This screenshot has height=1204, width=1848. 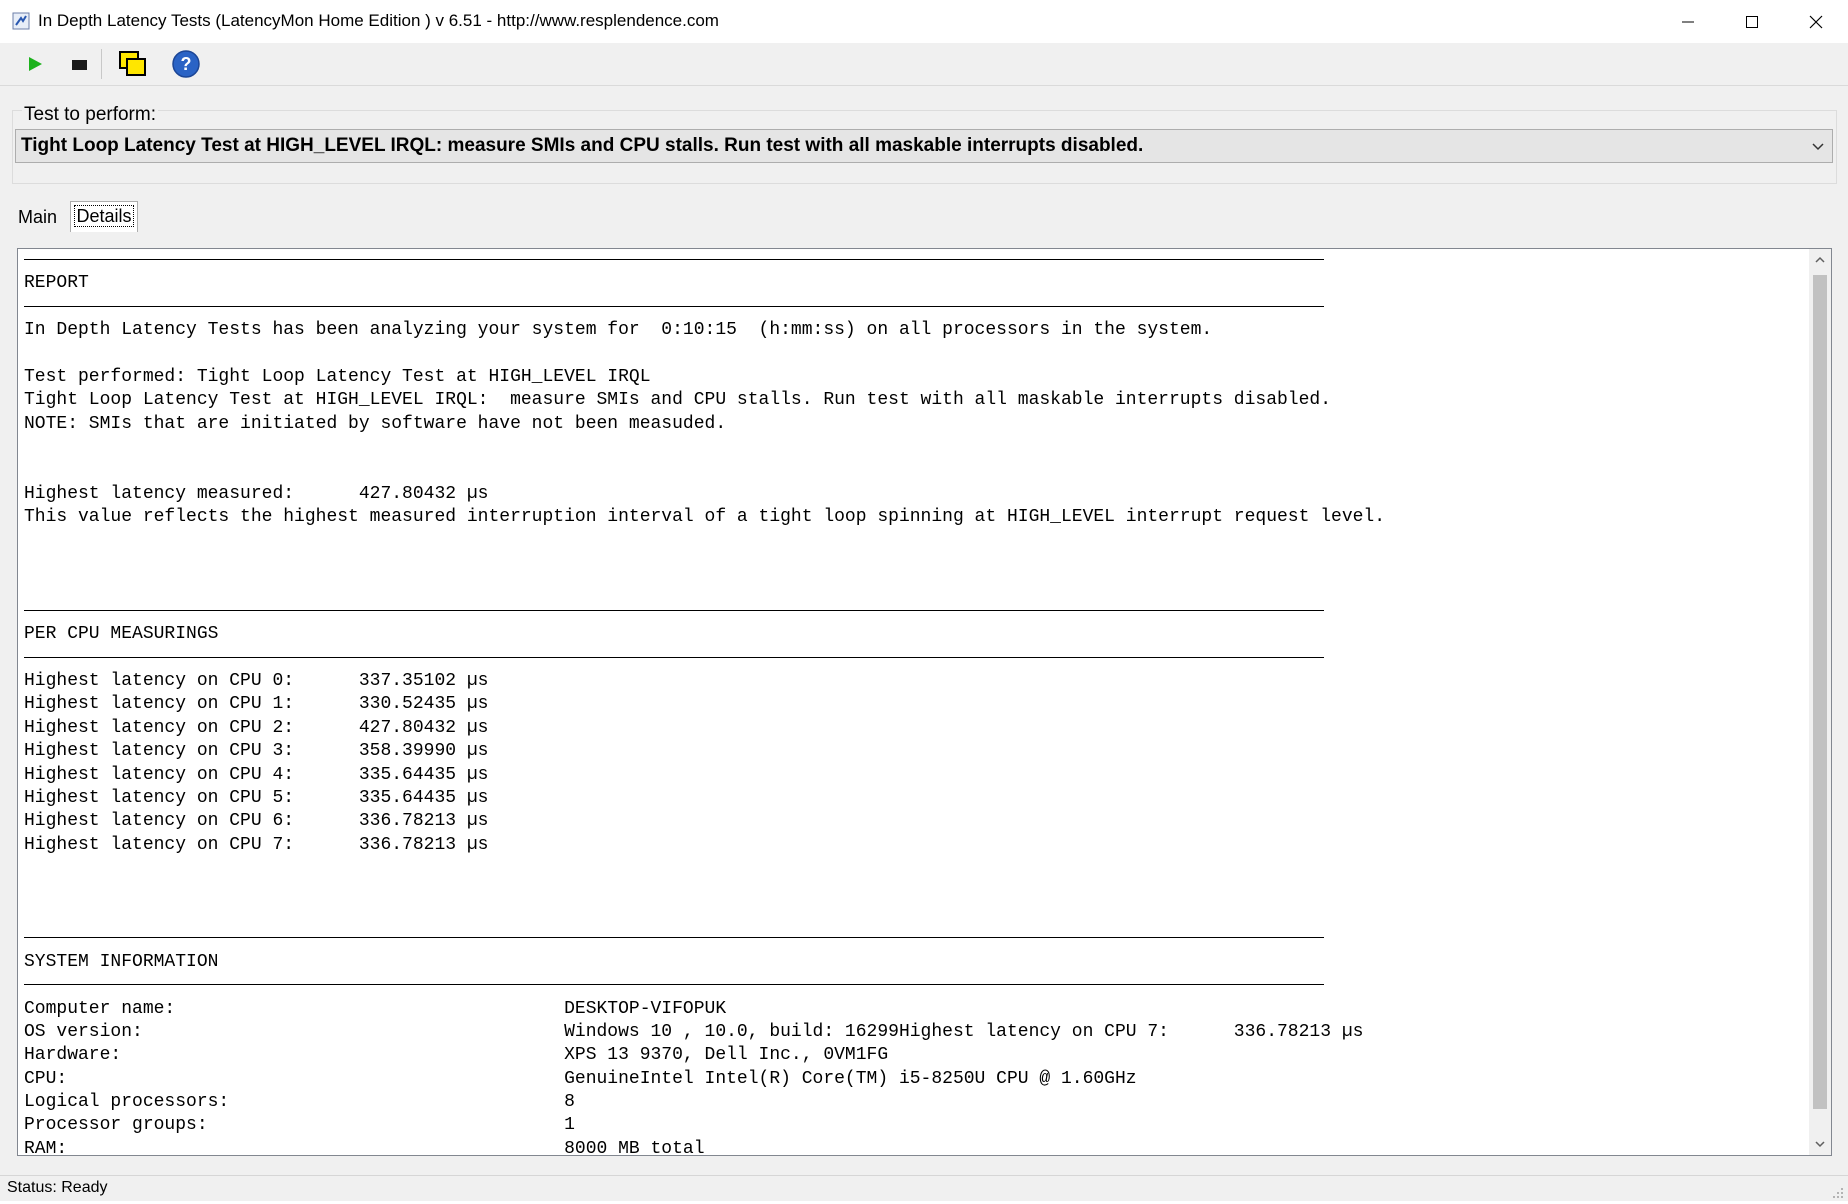 I want to click on close-icon, so click(x=1816, y=21).